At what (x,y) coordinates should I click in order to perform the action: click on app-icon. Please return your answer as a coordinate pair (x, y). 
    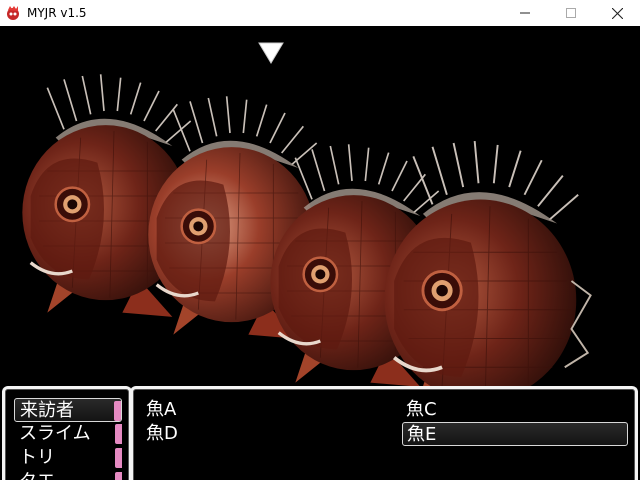
    Looking at the image, I should click on (13, 13).